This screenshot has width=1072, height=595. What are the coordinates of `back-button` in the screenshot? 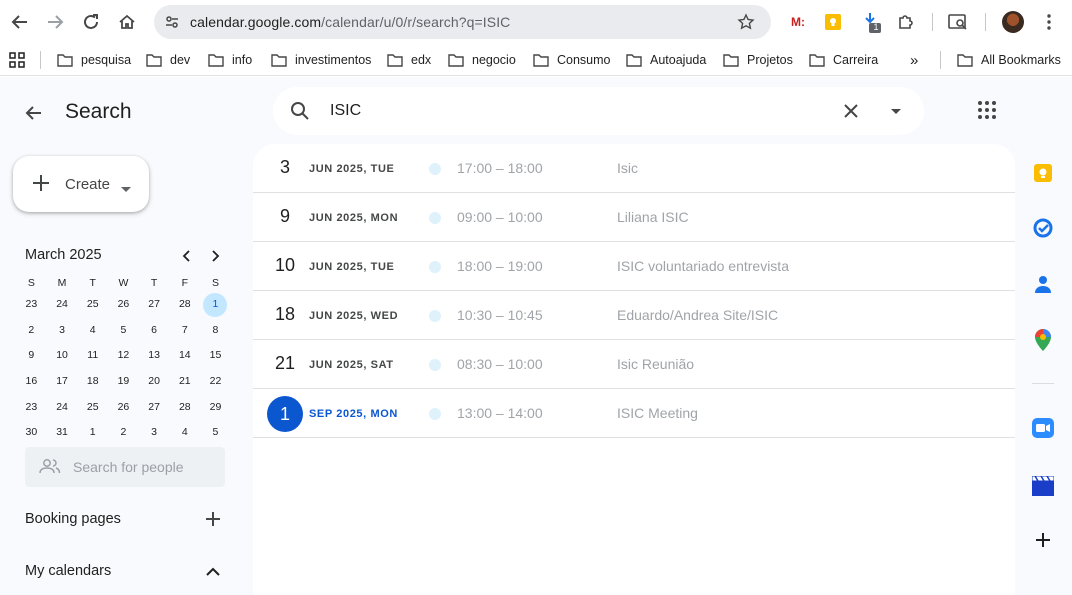 It's located at (34, 113).